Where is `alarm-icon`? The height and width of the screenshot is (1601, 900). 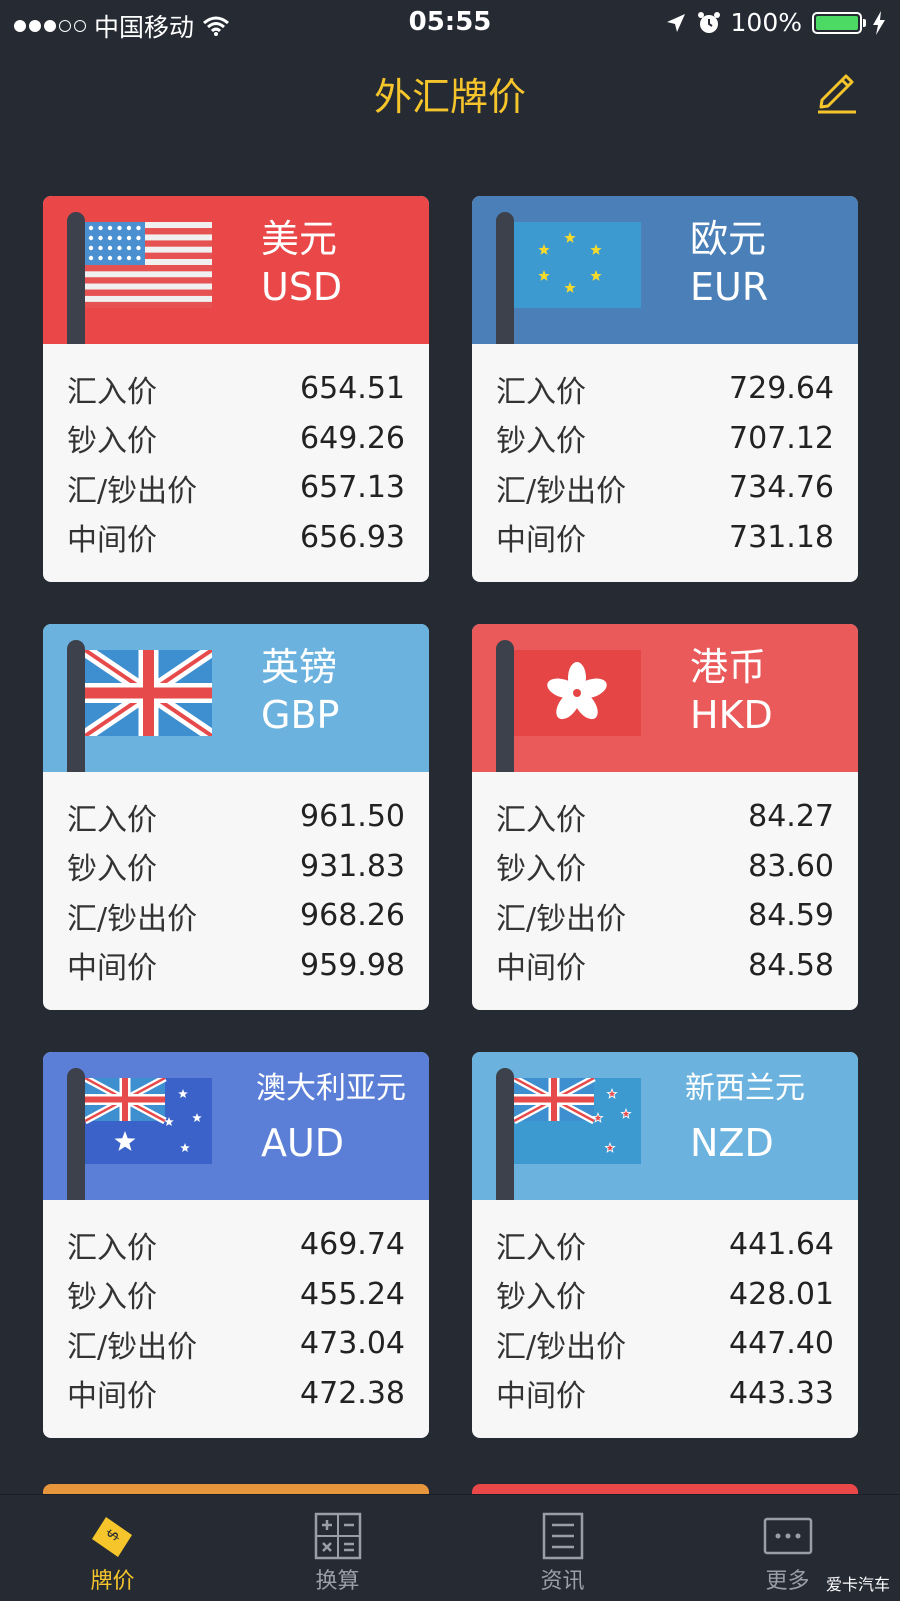 alarm-icon is located at coordinates (708, 22).